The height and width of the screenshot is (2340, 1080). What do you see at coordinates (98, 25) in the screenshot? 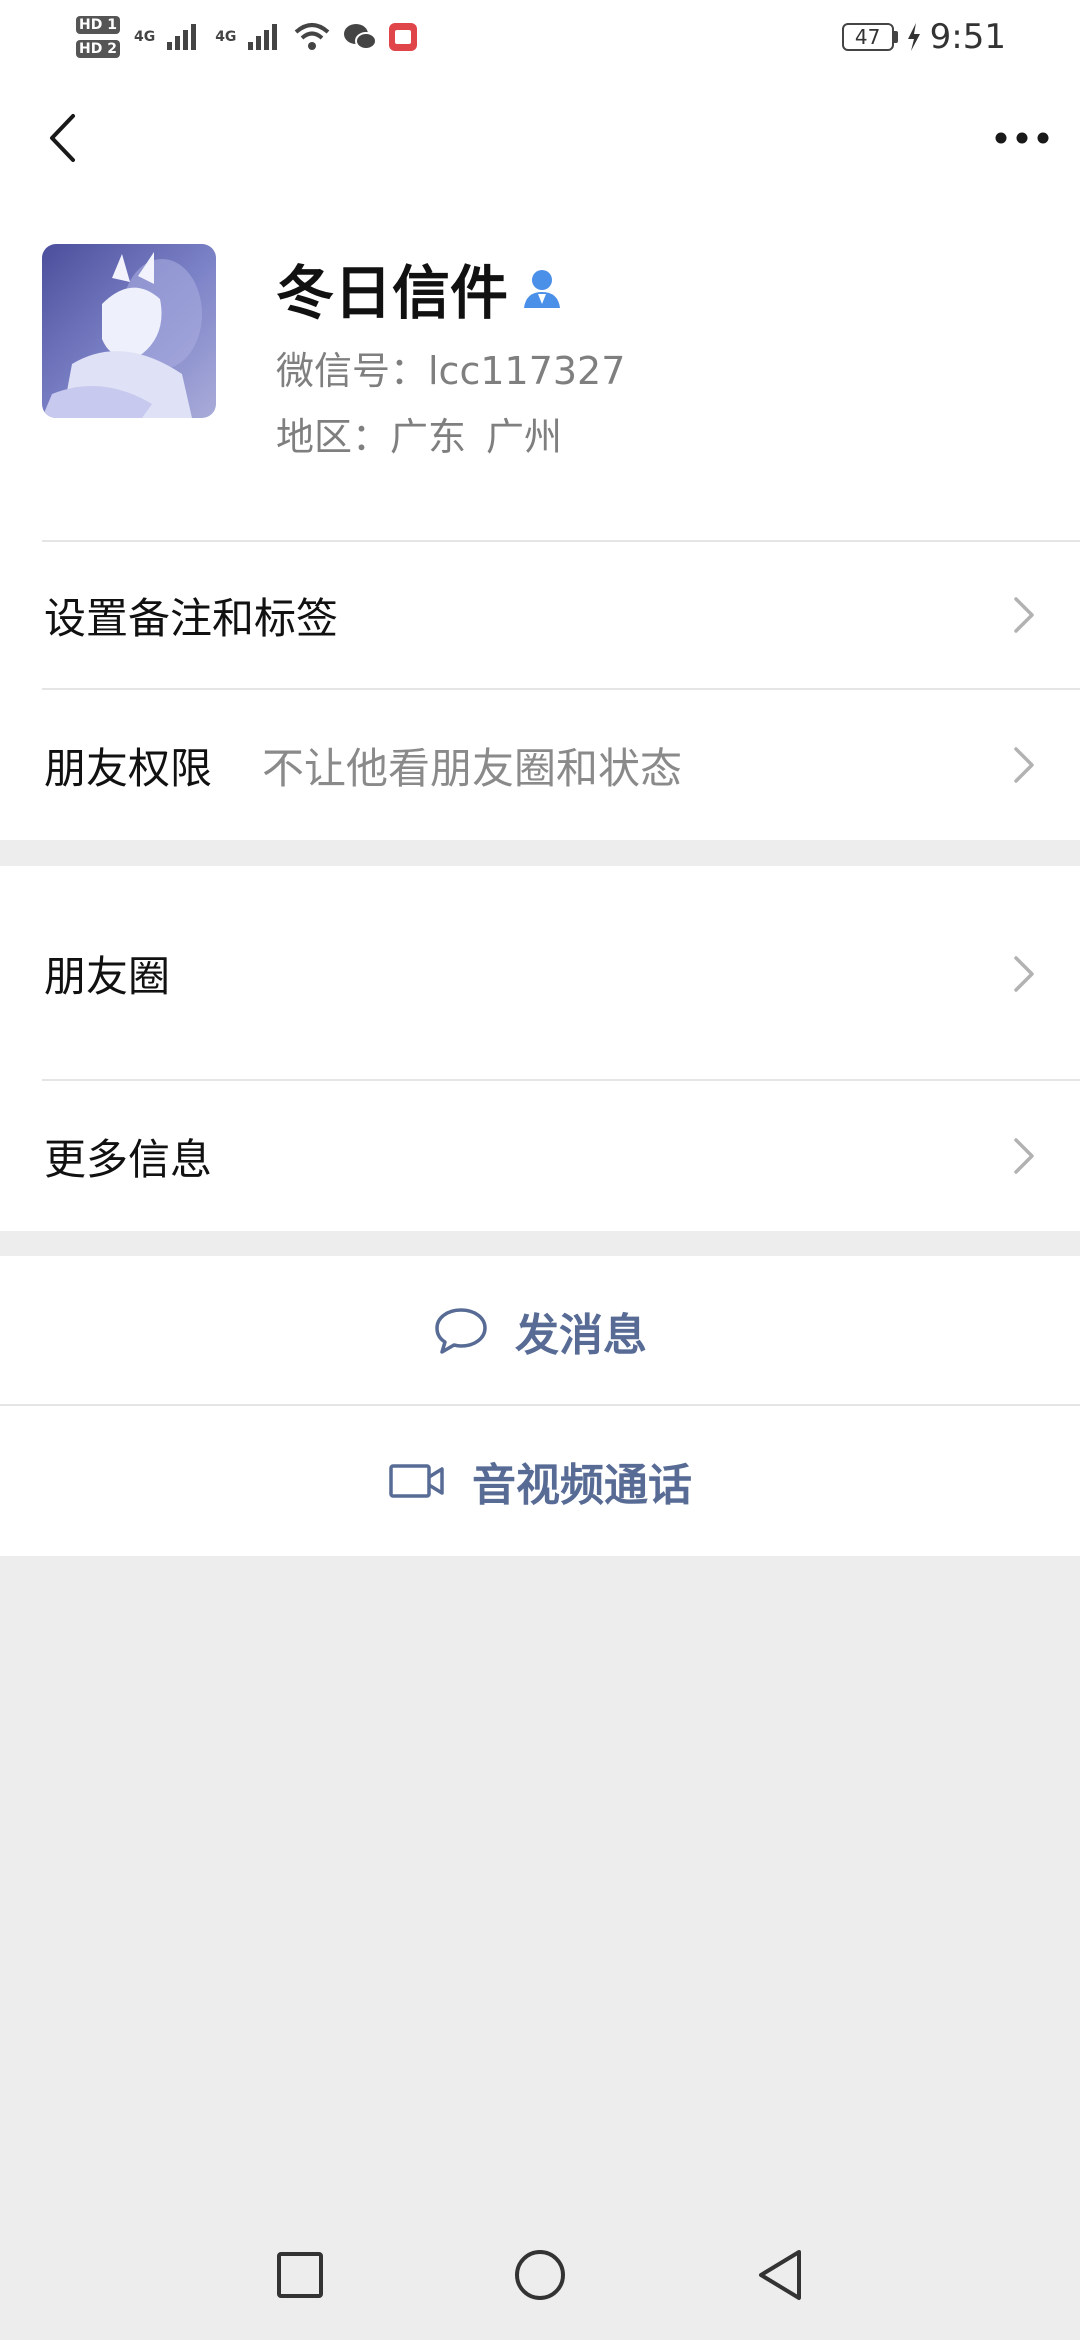
I see `sim1-label: HD 1` at bounding box center [98, 25].